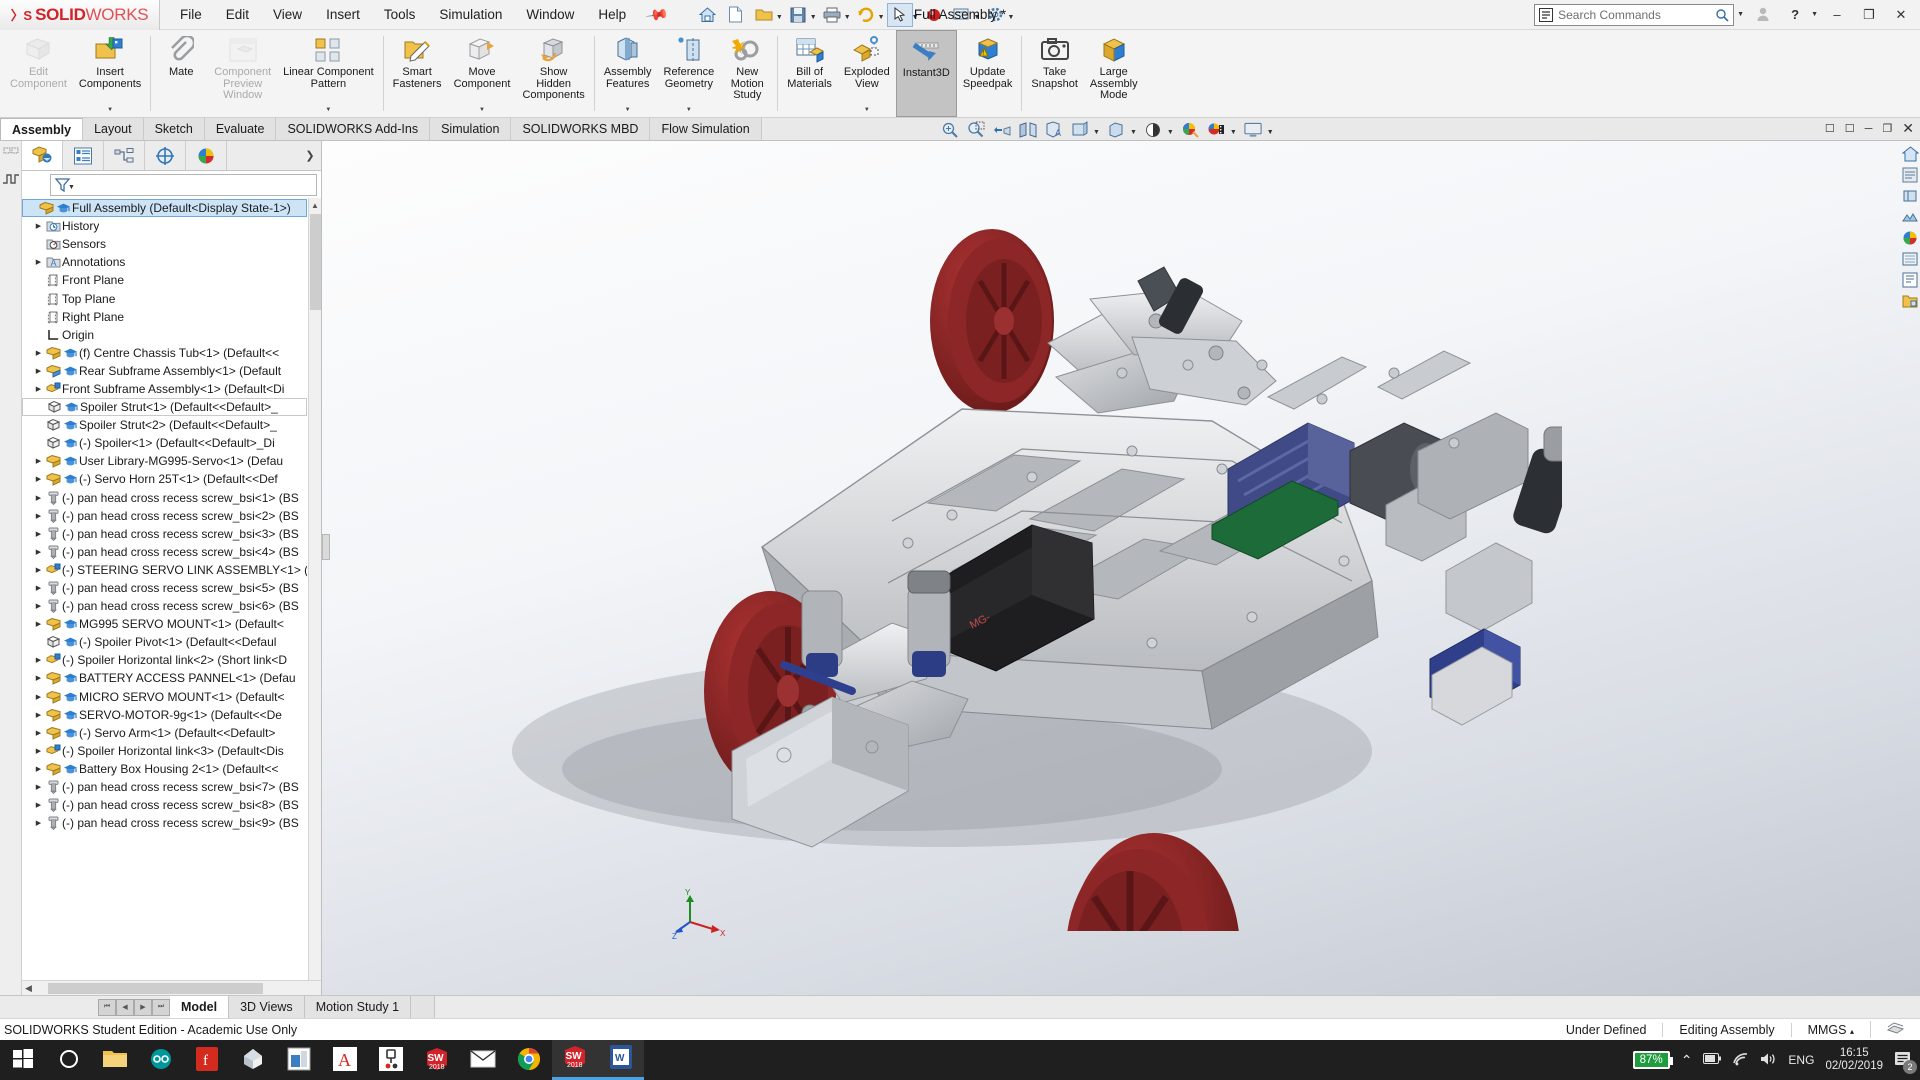  Describe the element at coordinates (621, 1060) in the screenshot. I see `word-button: W` at that location.